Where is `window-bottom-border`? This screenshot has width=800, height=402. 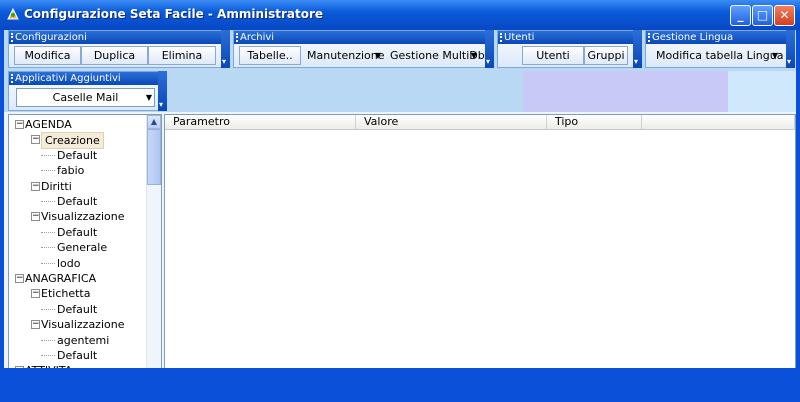 window-bottom-border is located at coordinates (400, 385).